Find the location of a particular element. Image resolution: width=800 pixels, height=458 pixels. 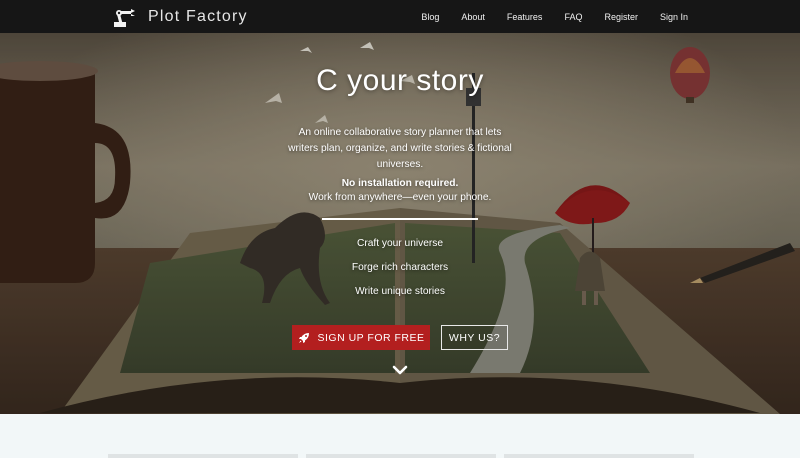

robot-arm-logo-icon is located at coordinates (124, 17).